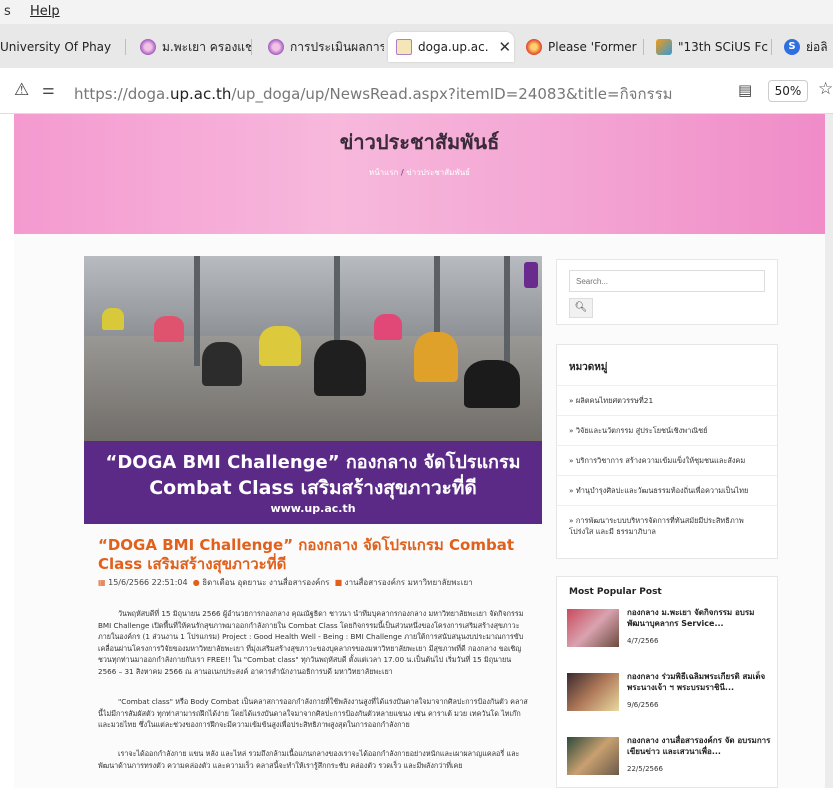 The image size is (833, 788). I want to click on category-link: » ผลิตคนไทยศตวรรษที่21, so click(667, 400).